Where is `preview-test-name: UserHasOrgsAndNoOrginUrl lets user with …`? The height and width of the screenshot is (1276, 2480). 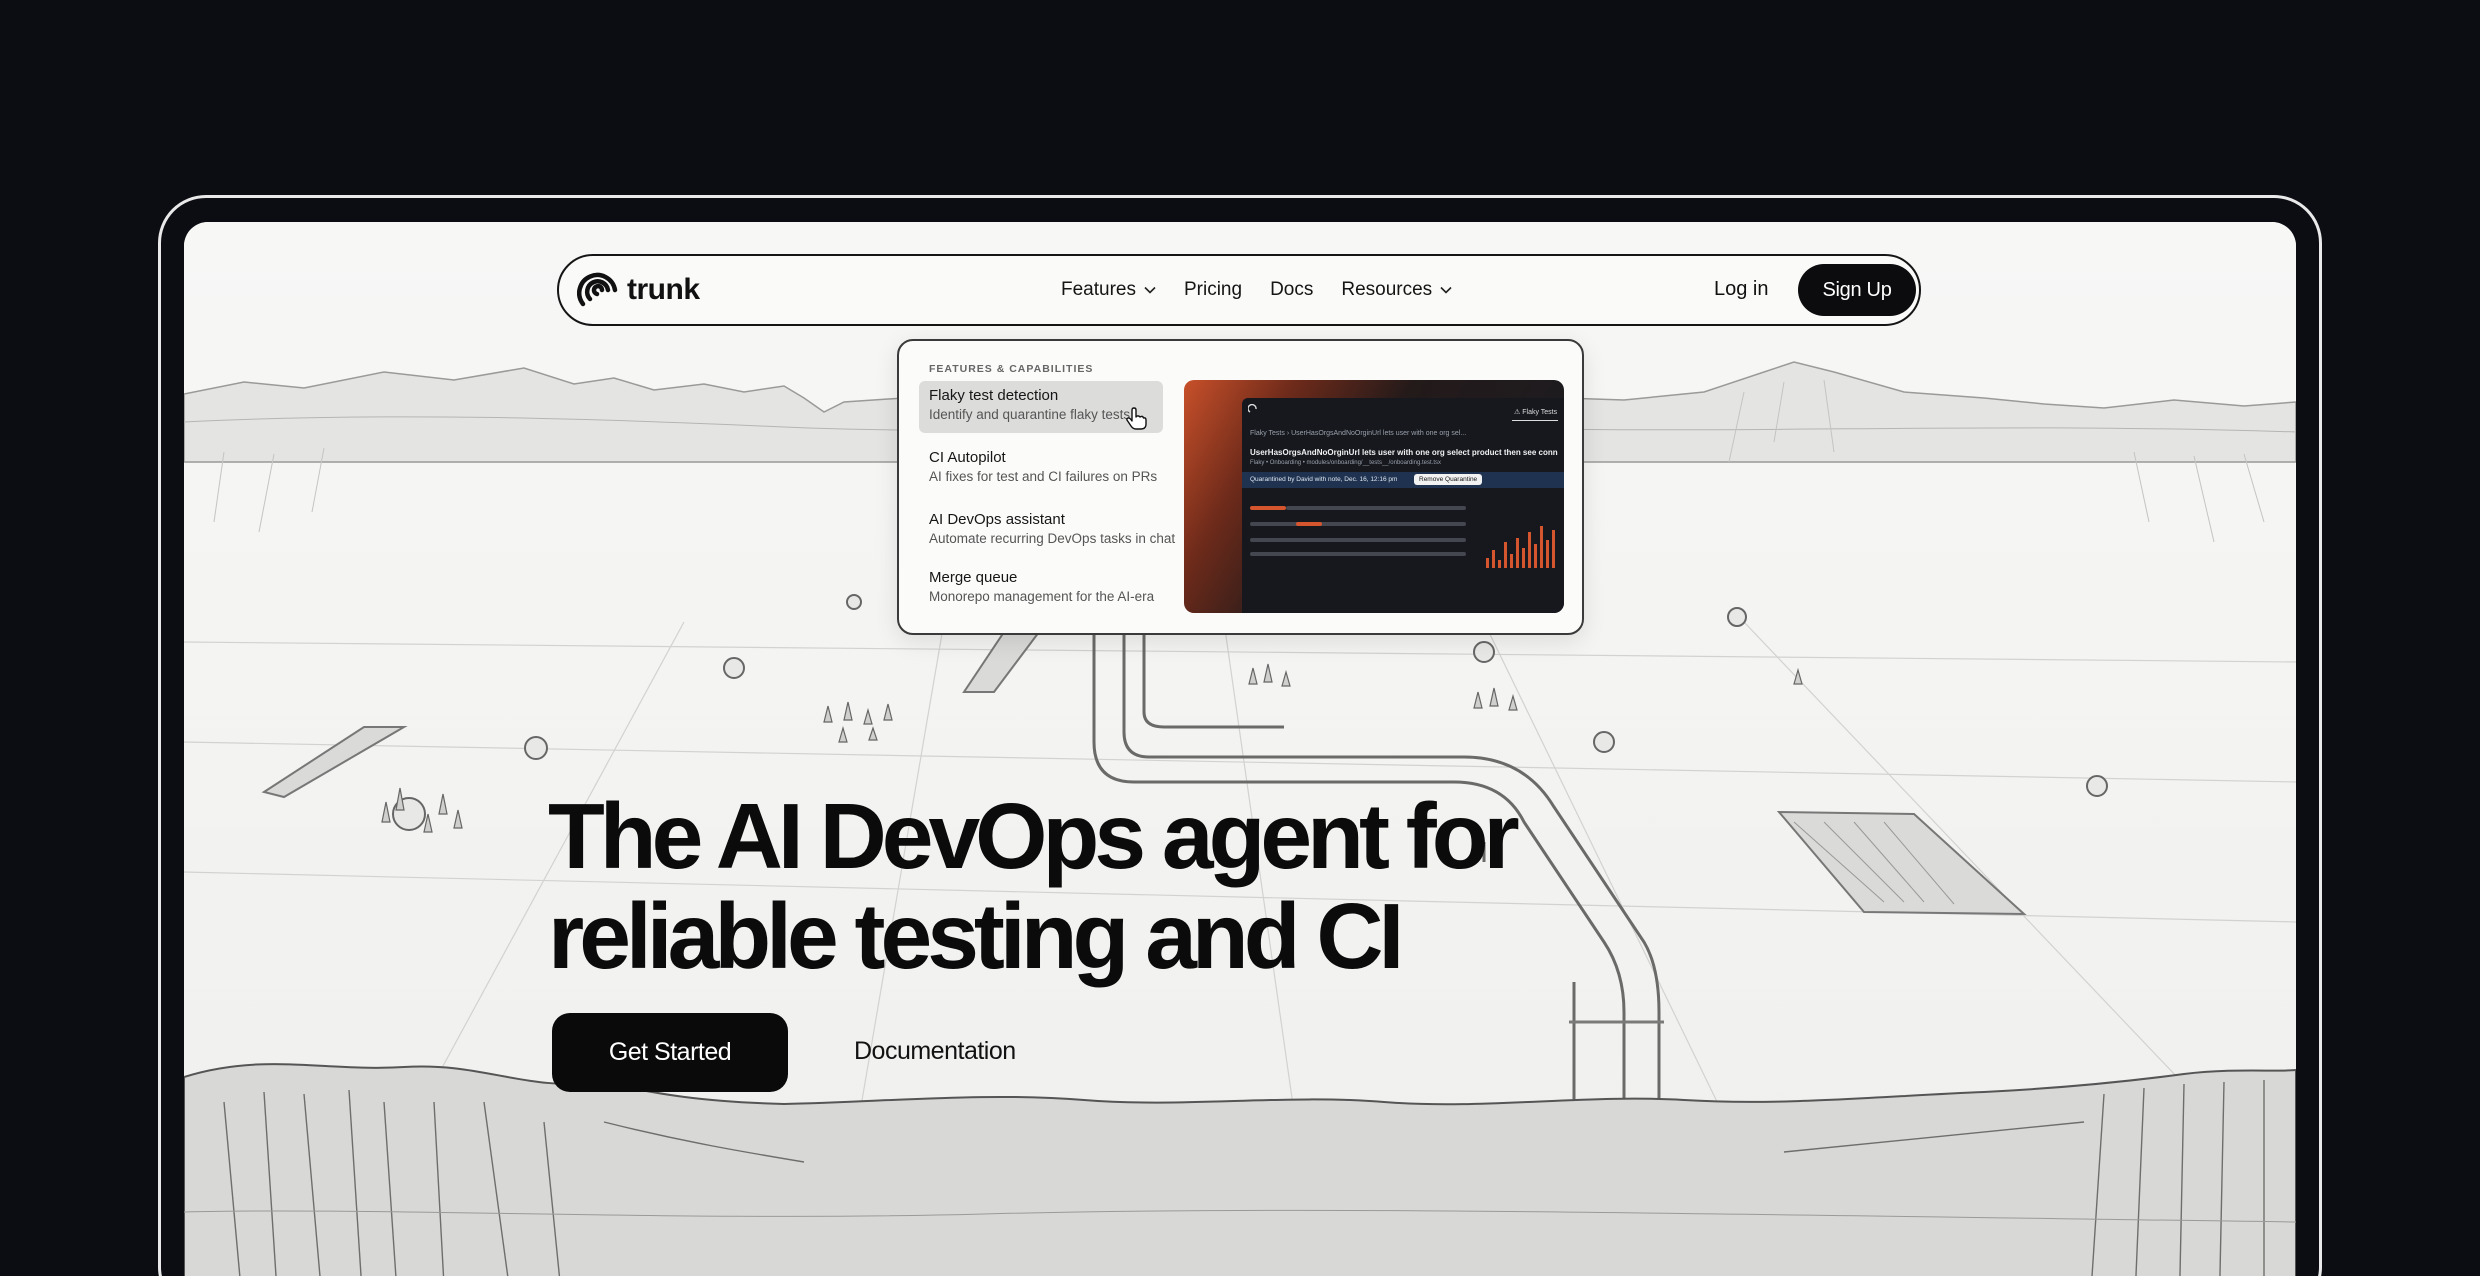
preview-test-name: UserHasOrgsAndNoOrginUrl lets user with … is located at coordinates (1404, 452).